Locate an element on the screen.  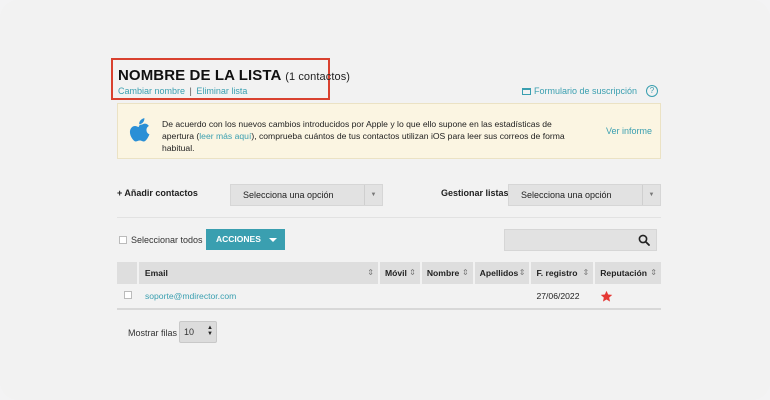
column-reputacion: Reputación ⇕ is located at coordinates (628, 273).